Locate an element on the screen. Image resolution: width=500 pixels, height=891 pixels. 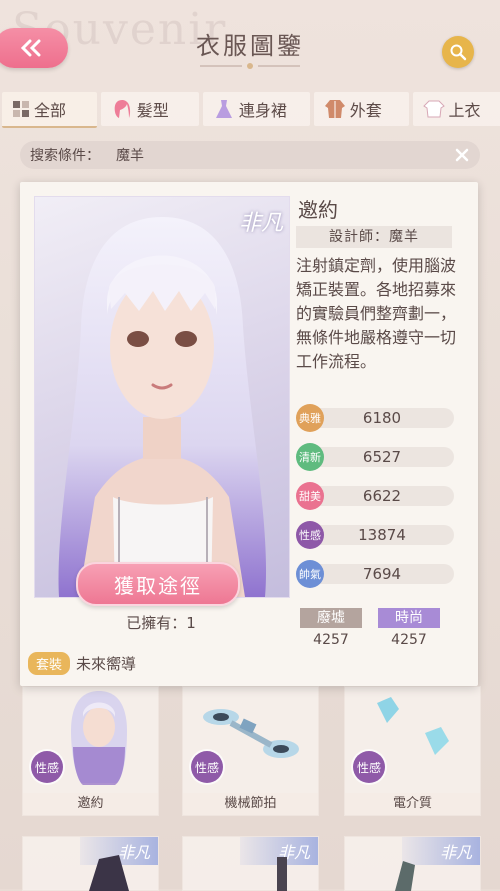
tab-label: 外套 is located at coordinates (366, 109).